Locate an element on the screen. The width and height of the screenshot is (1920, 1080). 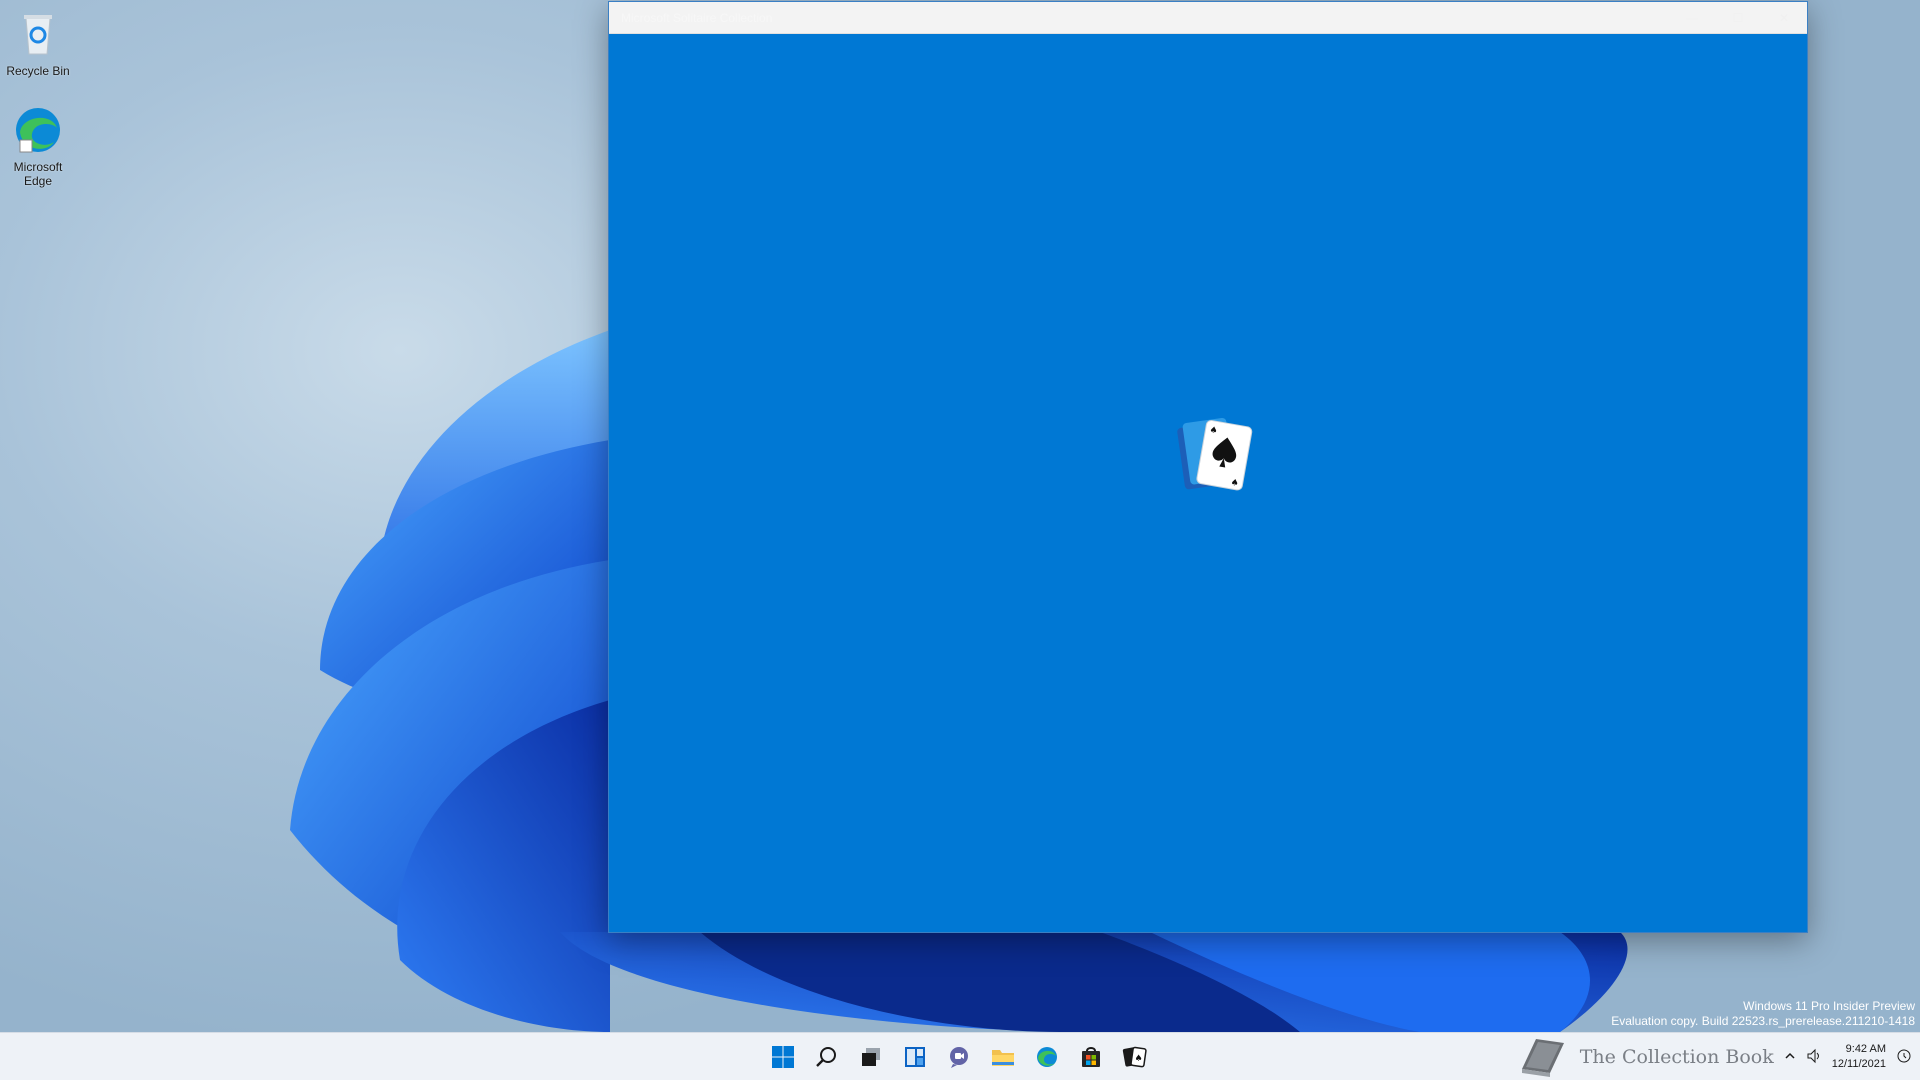
window-titlebar: Microsoft Solitaire Collection — ☐ ✕ is located at coordinates (1208, 18).